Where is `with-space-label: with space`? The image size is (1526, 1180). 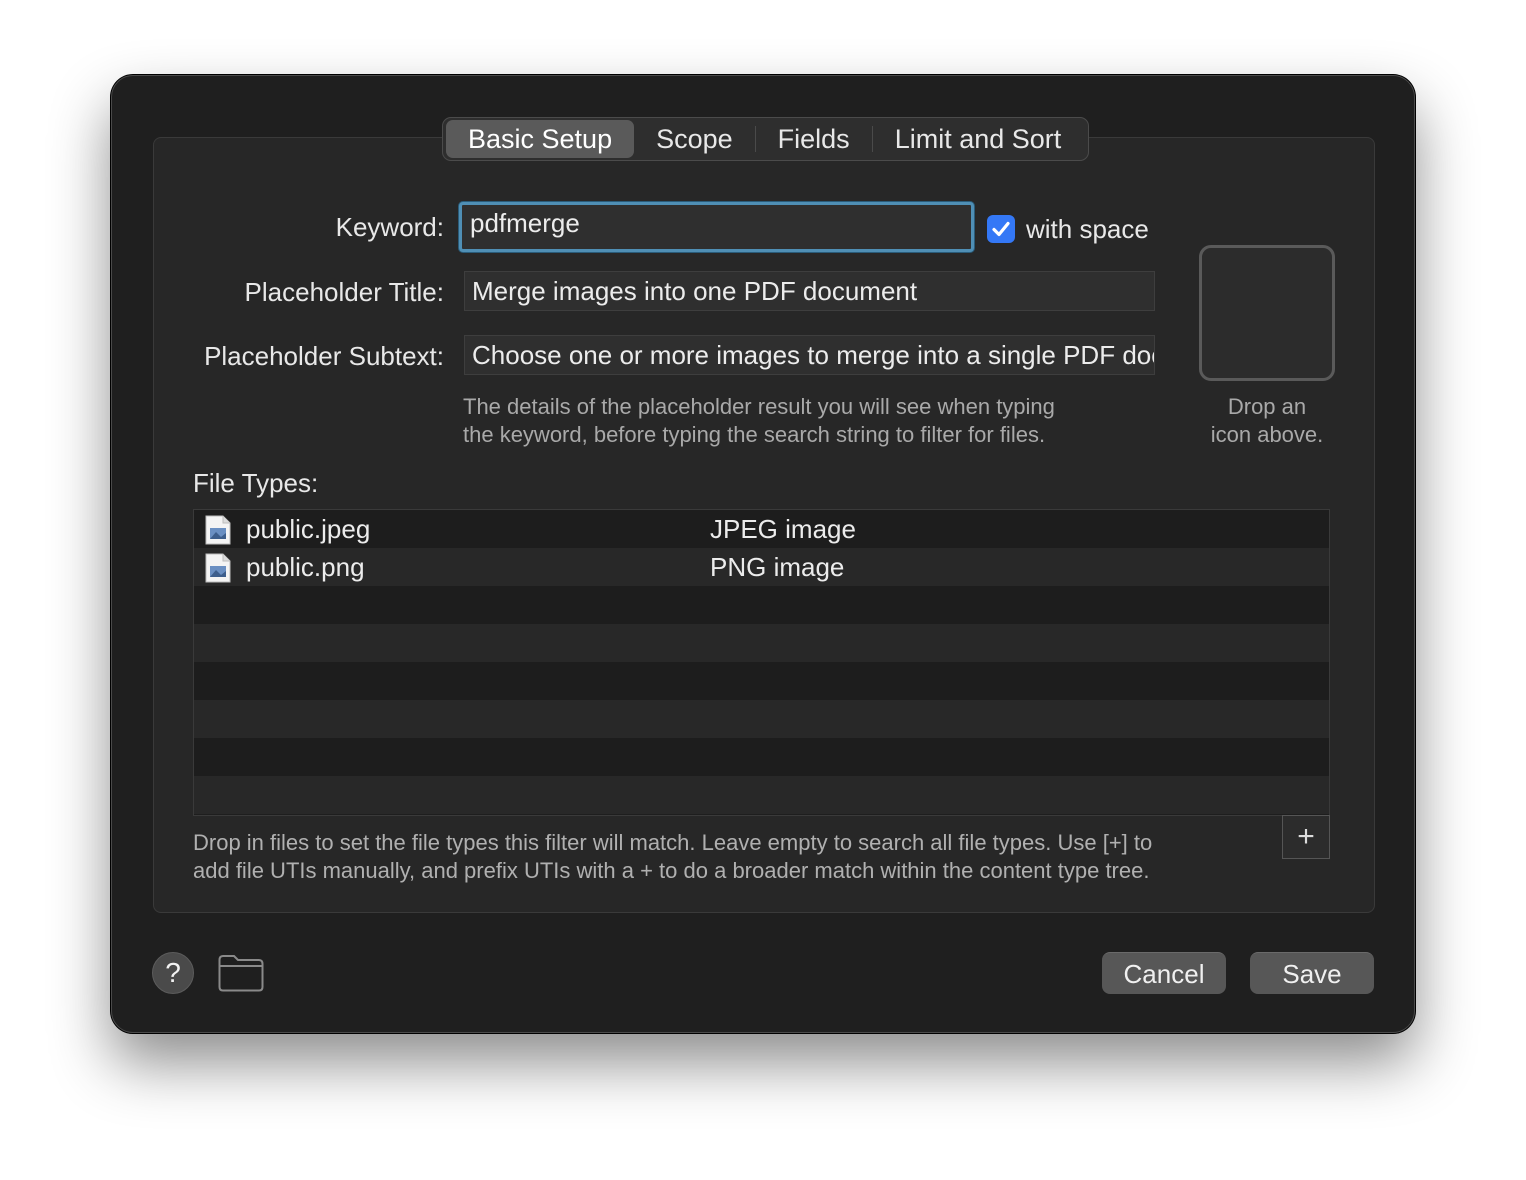
with-space-label: with space is located at coordinates (1087, 229).